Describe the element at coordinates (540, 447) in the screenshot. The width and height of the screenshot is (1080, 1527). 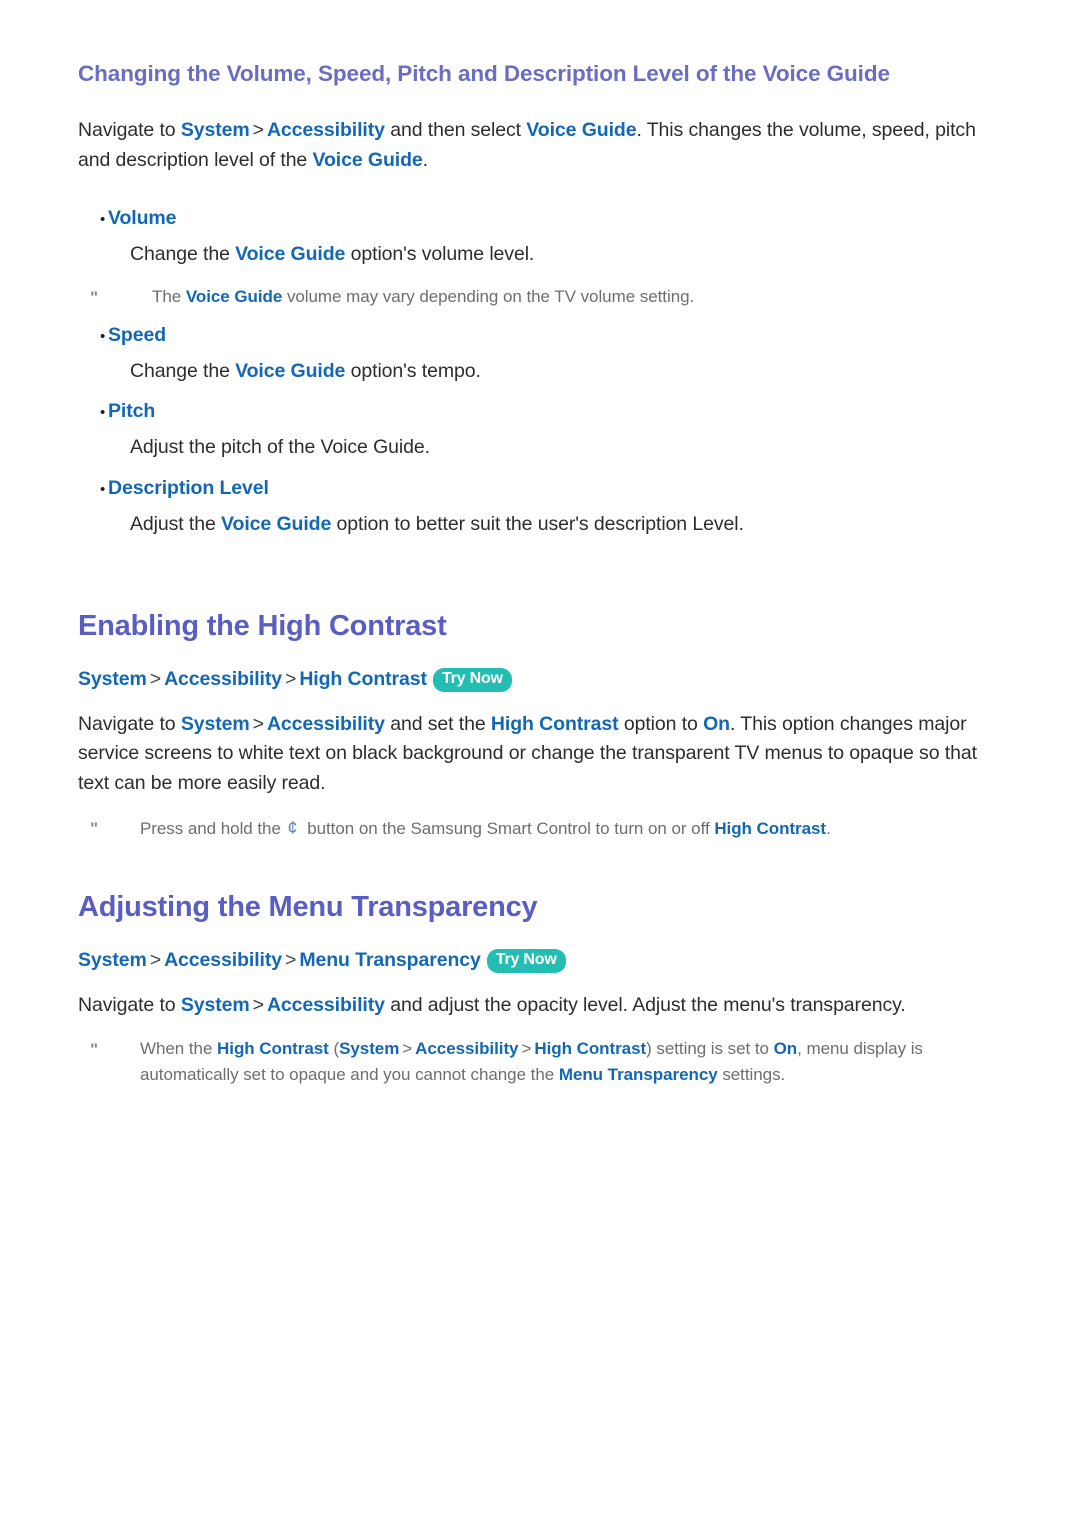
I see `list-item-desc-pitch: Adjust the pitch of the Voice Guide.` at that location.